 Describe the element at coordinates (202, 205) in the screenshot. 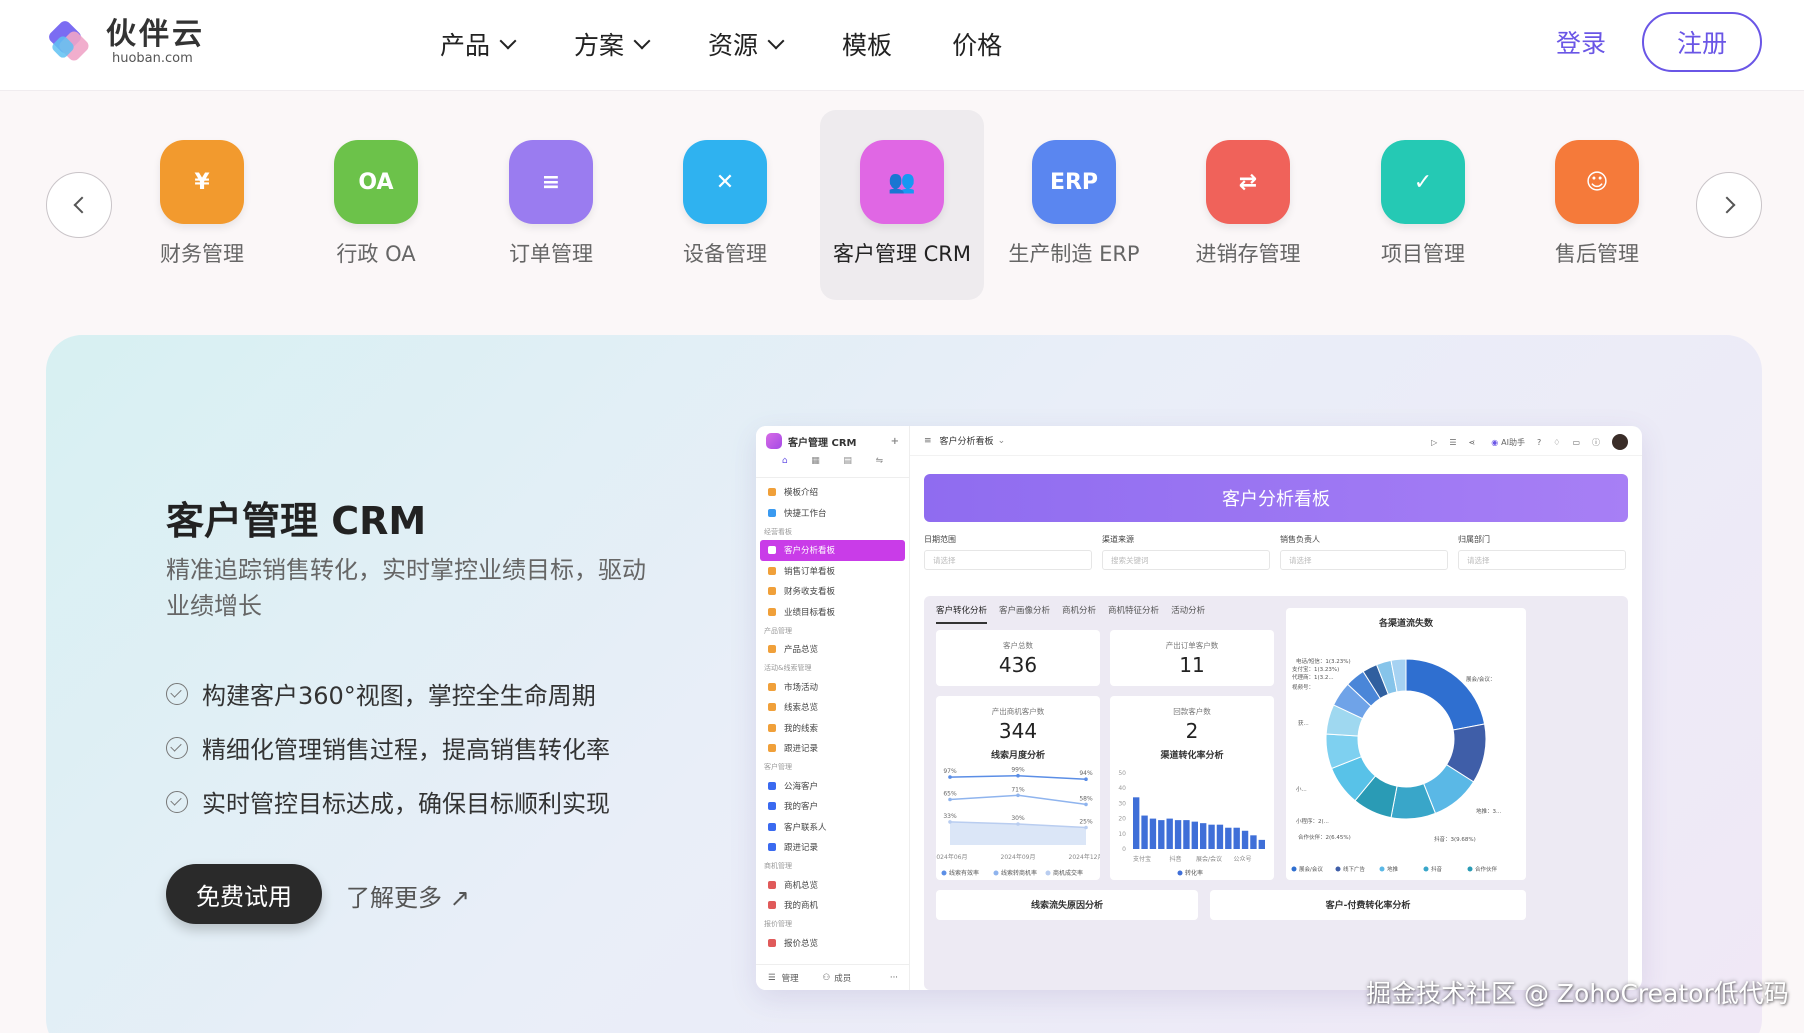

I see `app-tile: ¥ 财务管理` at that location.